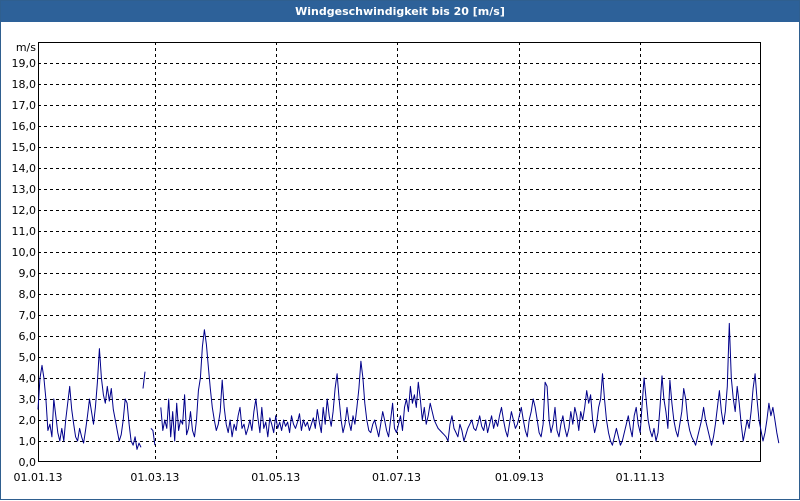  Describe the element at coordinates (24, 63) in the screenshot. I see `y-tick-label: 19,0` at that location.